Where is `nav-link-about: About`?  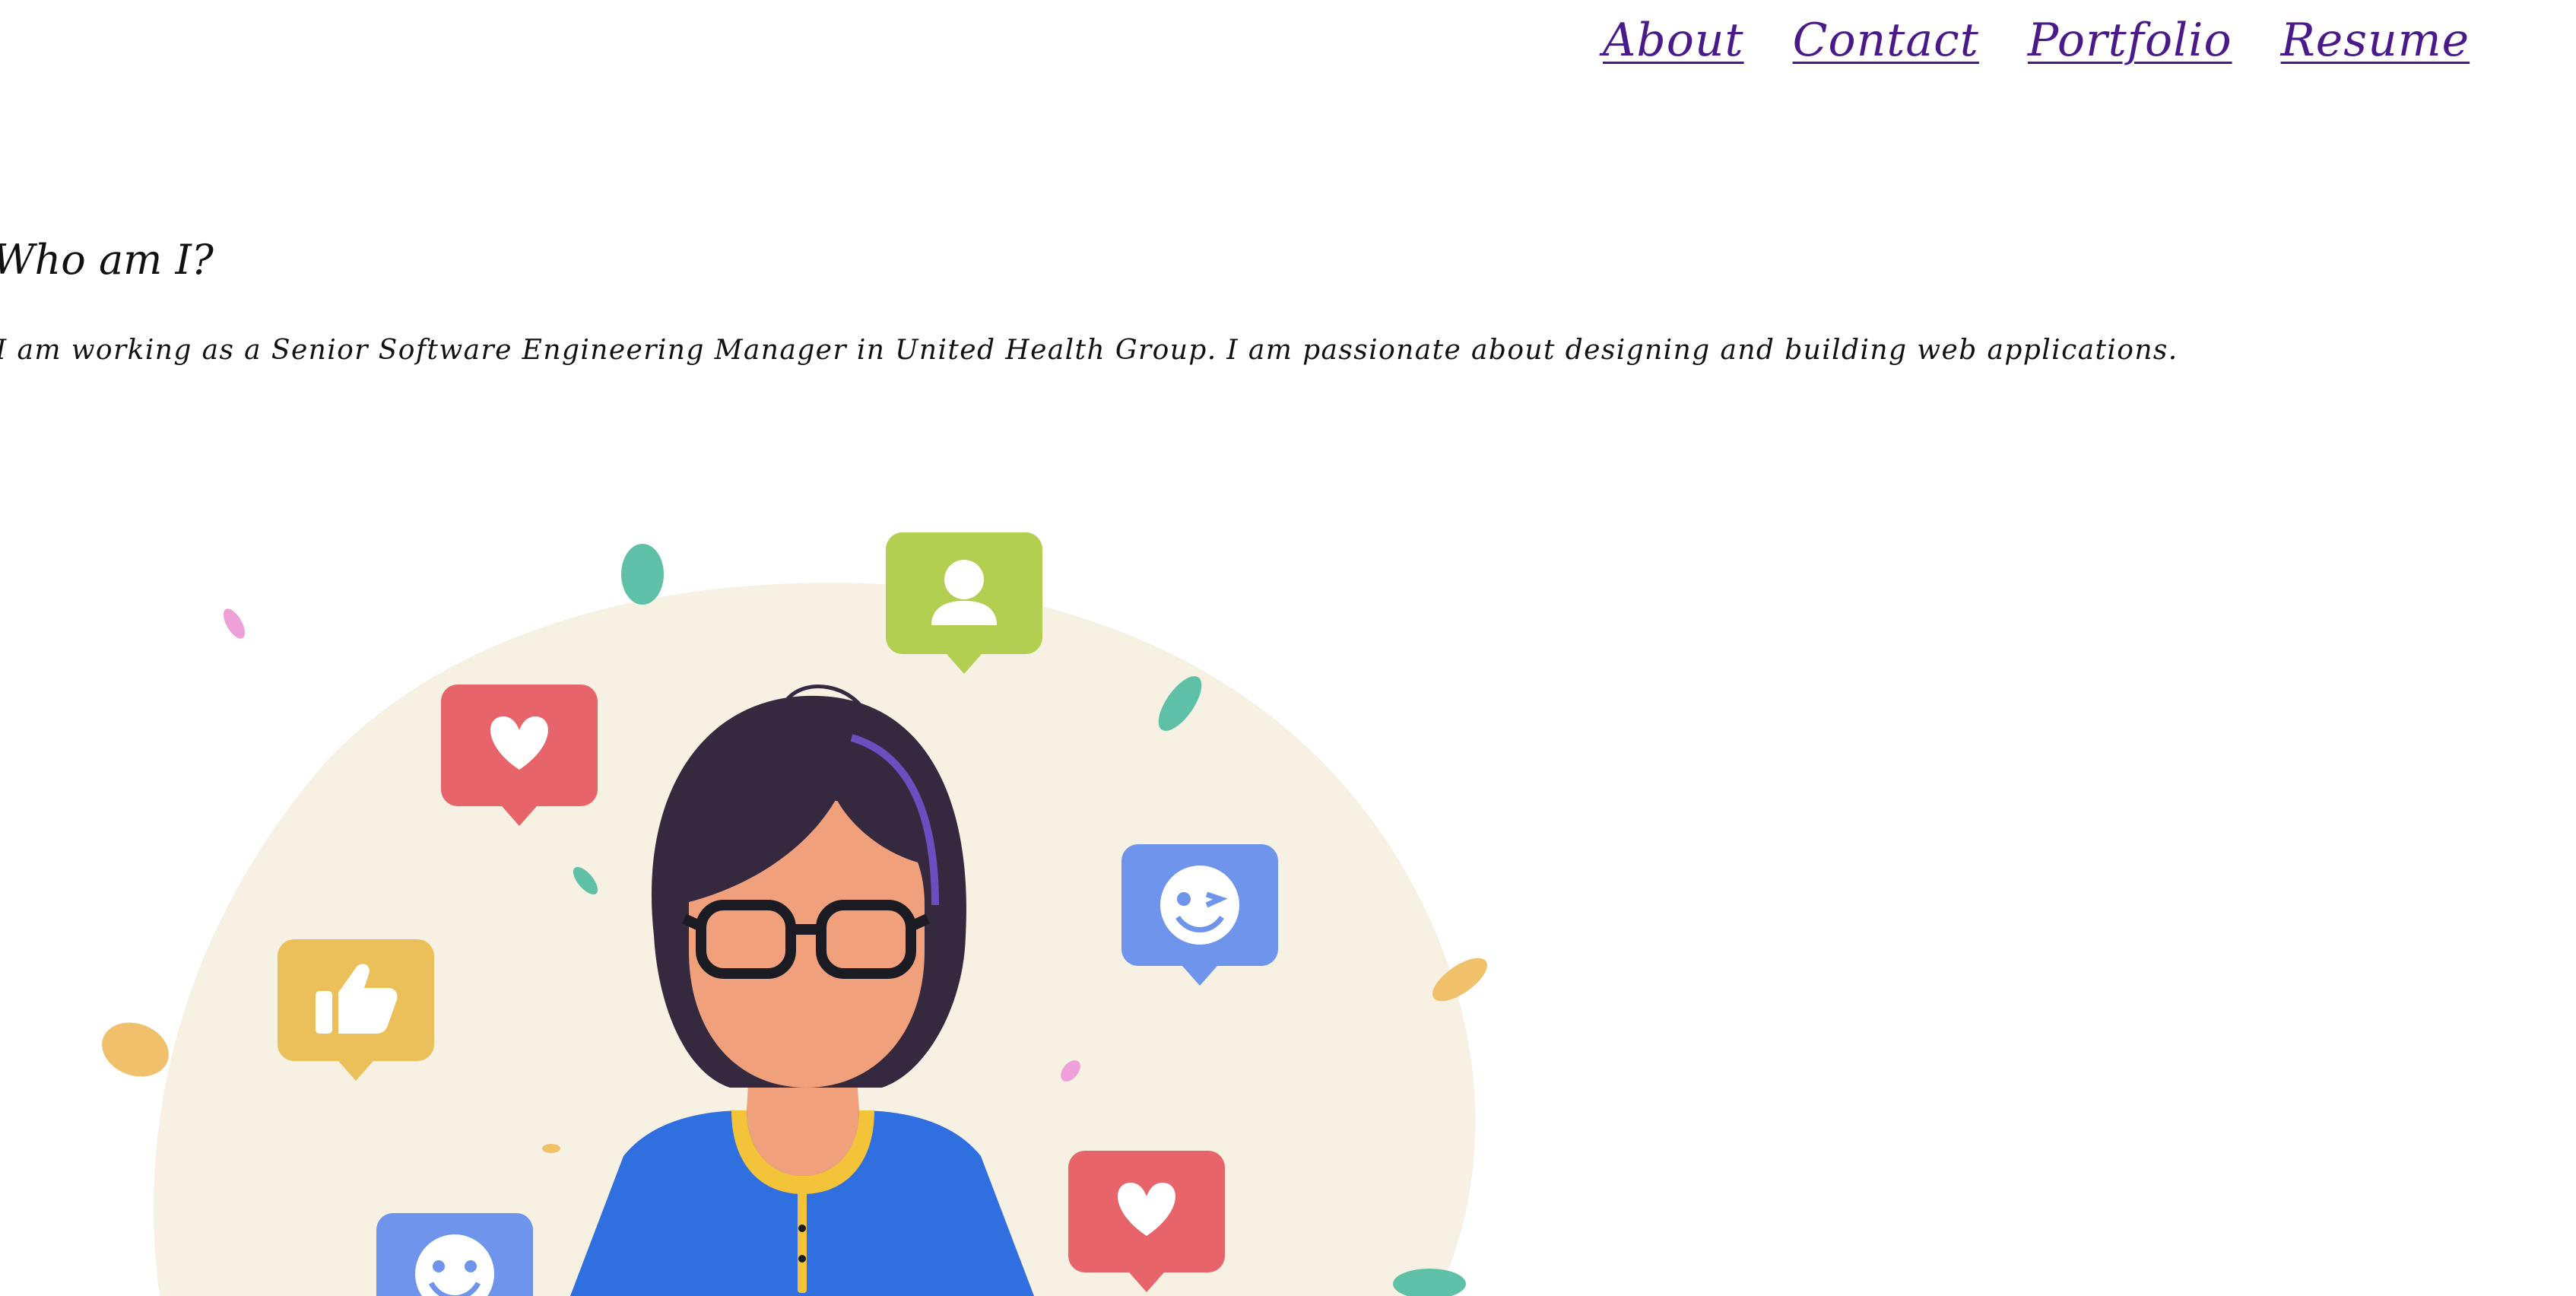 nav-link-about: About is located at coordinates (1673, 40).